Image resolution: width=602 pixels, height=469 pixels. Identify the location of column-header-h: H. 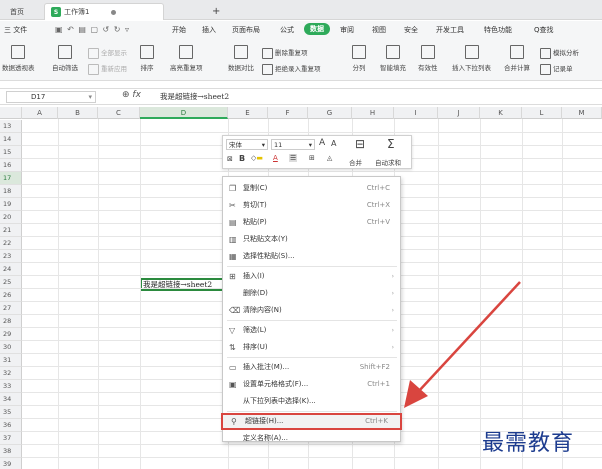
(373, 113).